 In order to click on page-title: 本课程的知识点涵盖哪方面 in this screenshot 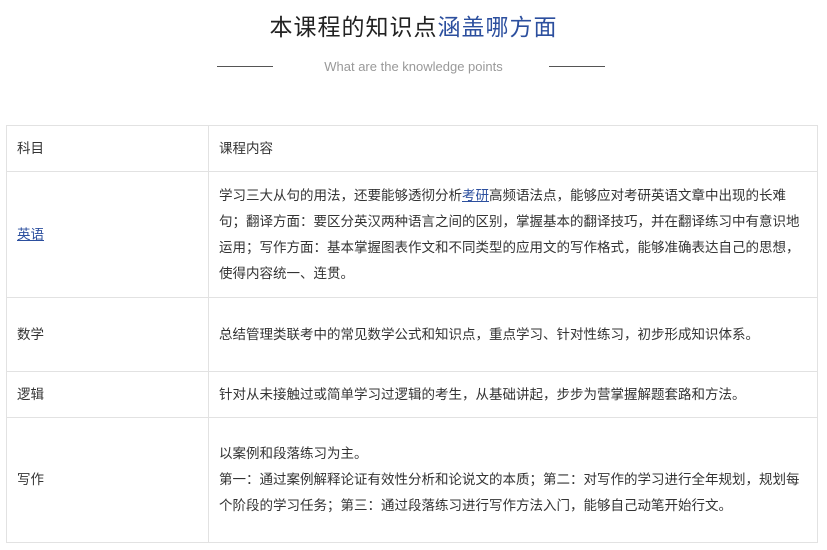, I will do `click(413, 28)`.